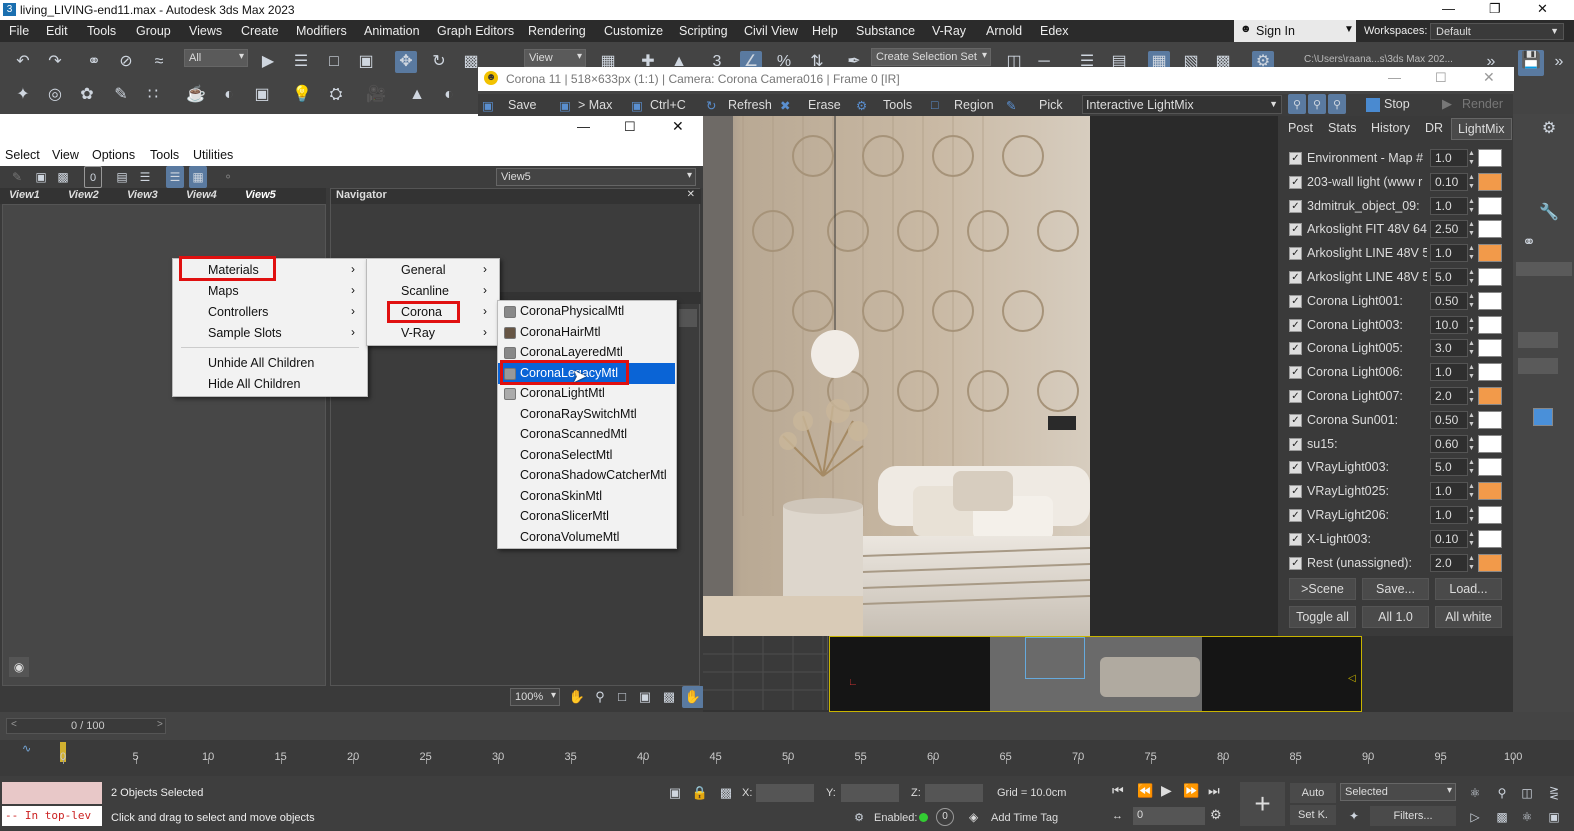  What do you see at coordinates (931, 57) in the screenshot?
I see `selection-set-dropdown: Create Selection Set` at bounding box center [931, 57].